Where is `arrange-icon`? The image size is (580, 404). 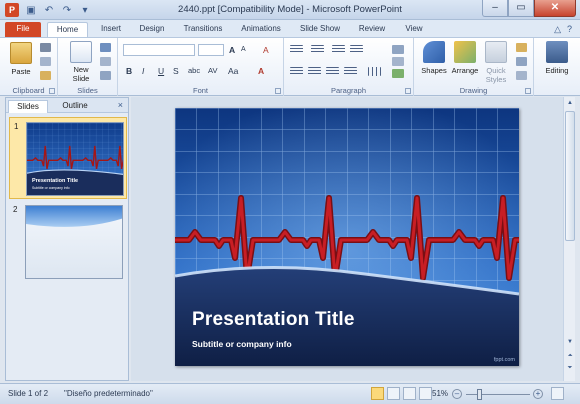
arrange-icon is located at coordinates (465, 52).